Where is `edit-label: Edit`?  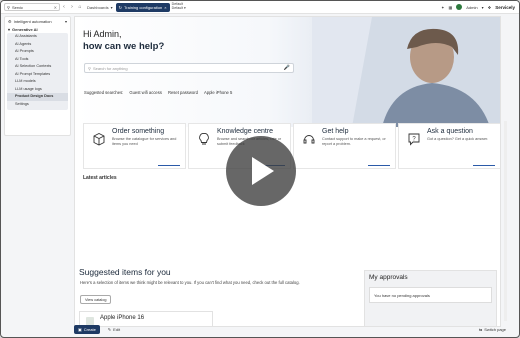 edit-label: Edit is located at coordinates (117, 329).